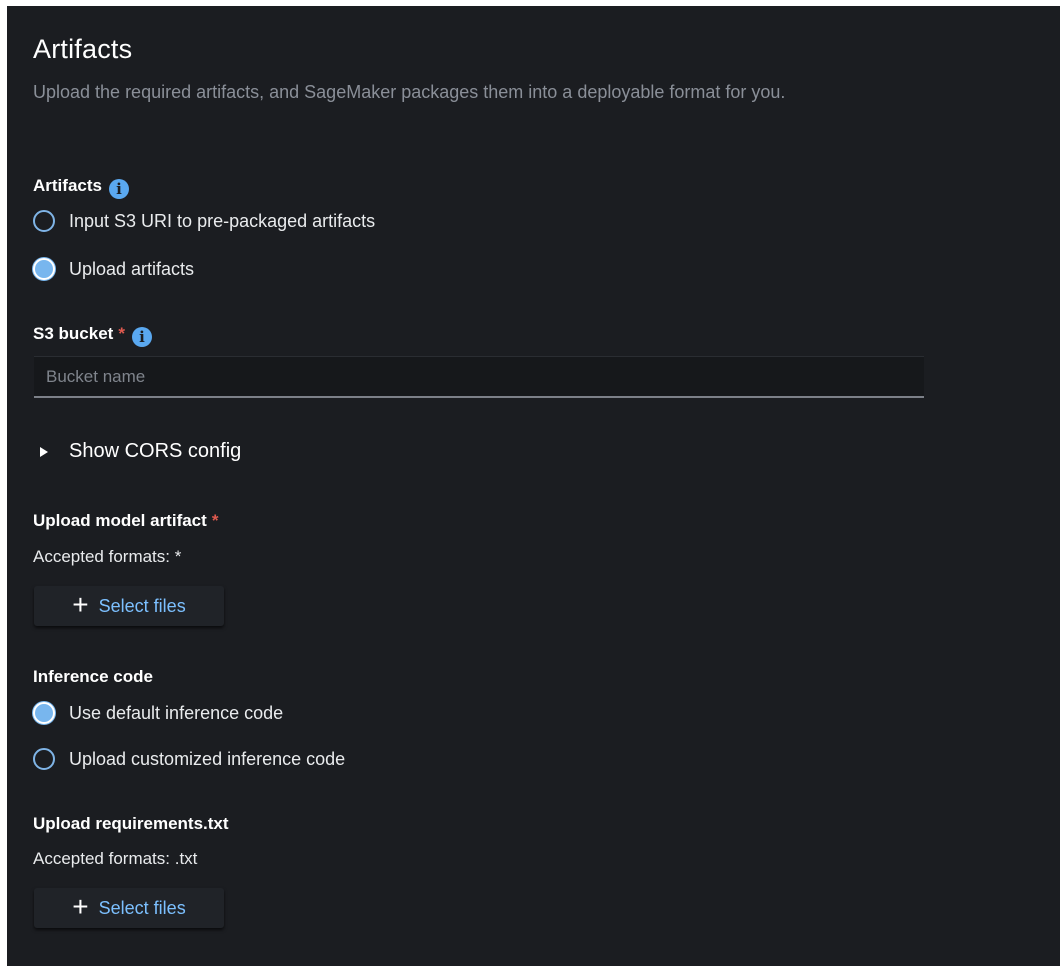 Image resolution: width=1060 pixels, height=966 pixels. I want to click on radio-custom-inference-code: Upload customized inference code, so click(189, 759).